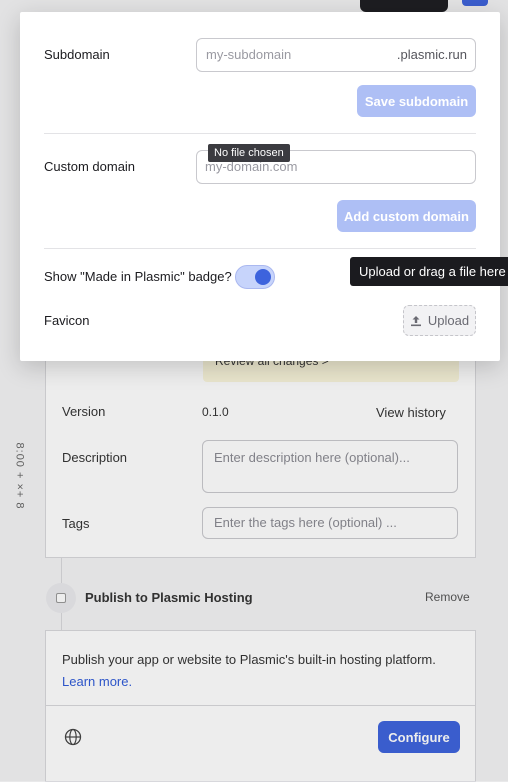 The image size is (508, 782). Describe the element at coordinates (416, 101) in the screenshot. I see `save-subdomain-button: Save subdomain` at that location.